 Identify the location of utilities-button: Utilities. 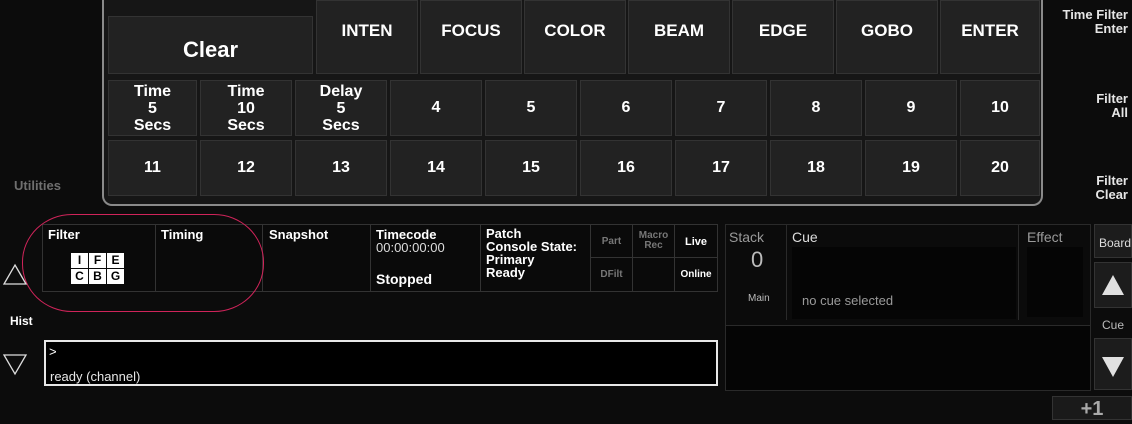
(37, 185).